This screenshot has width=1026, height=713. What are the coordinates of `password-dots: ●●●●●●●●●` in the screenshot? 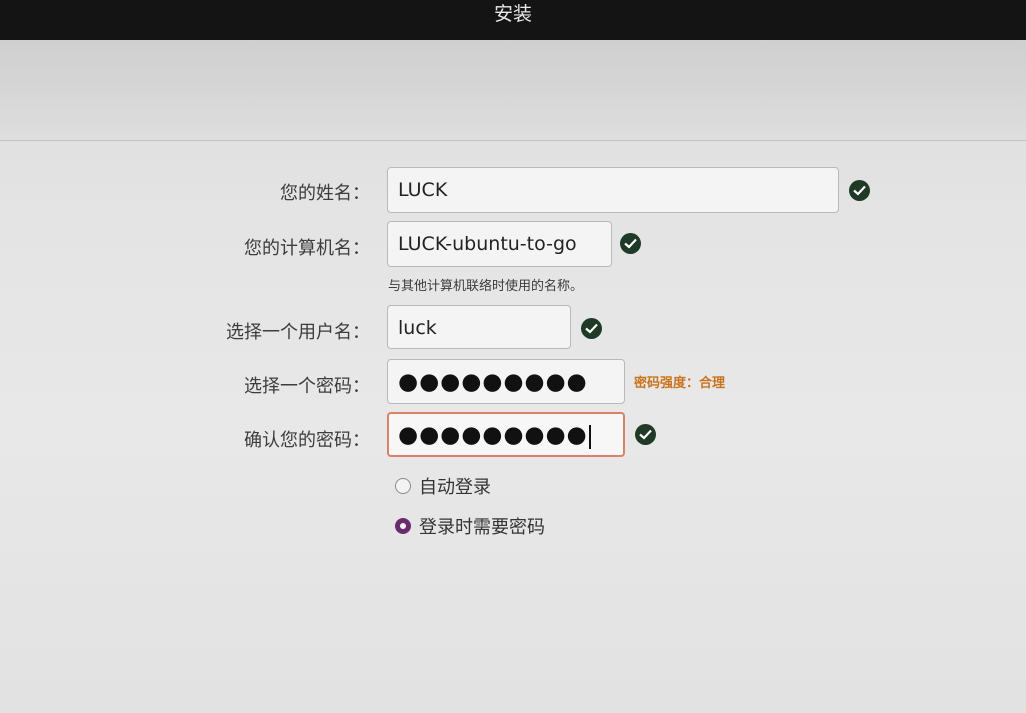 It's located at (493, 382).